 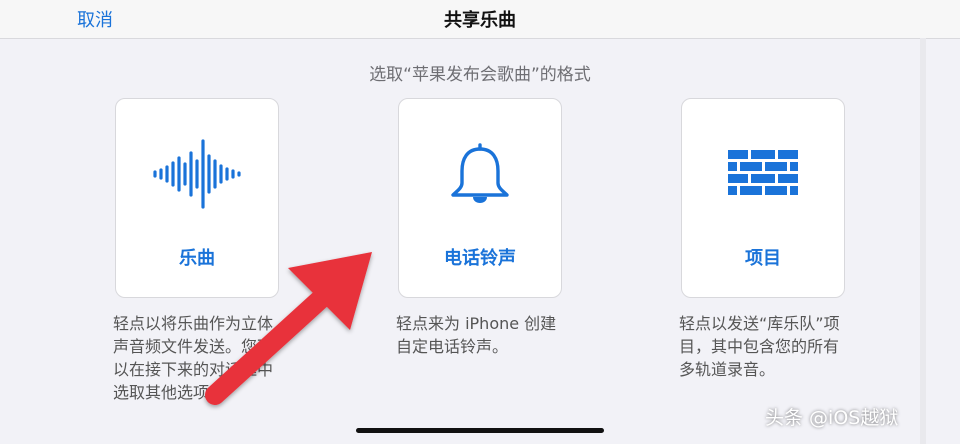 I want to click on ringtone-option-card: 电话铃声, so click(x=480, y=198).